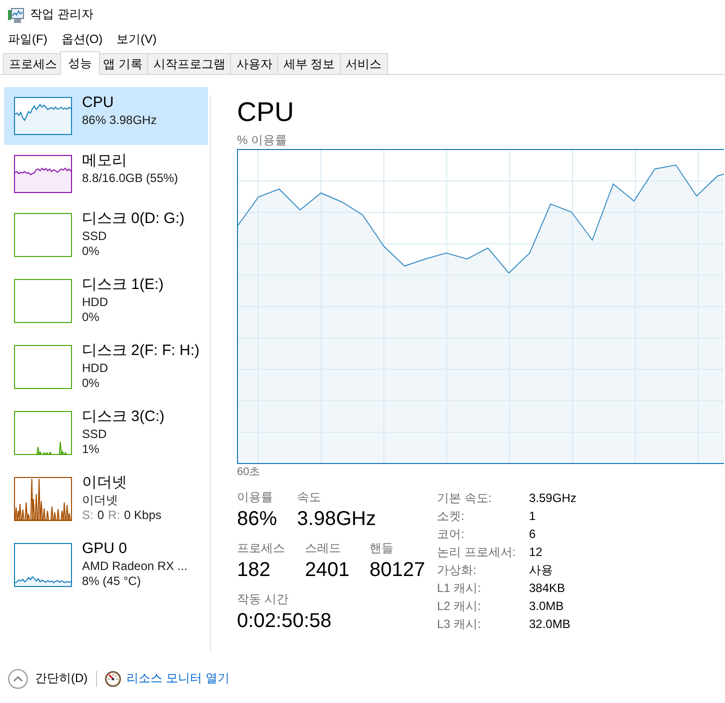 This screenshot has height=703, width=725. Describe the element at coordinates (62, 15) in the screenshot. I see `window-title: 작업 관리자` at that location.